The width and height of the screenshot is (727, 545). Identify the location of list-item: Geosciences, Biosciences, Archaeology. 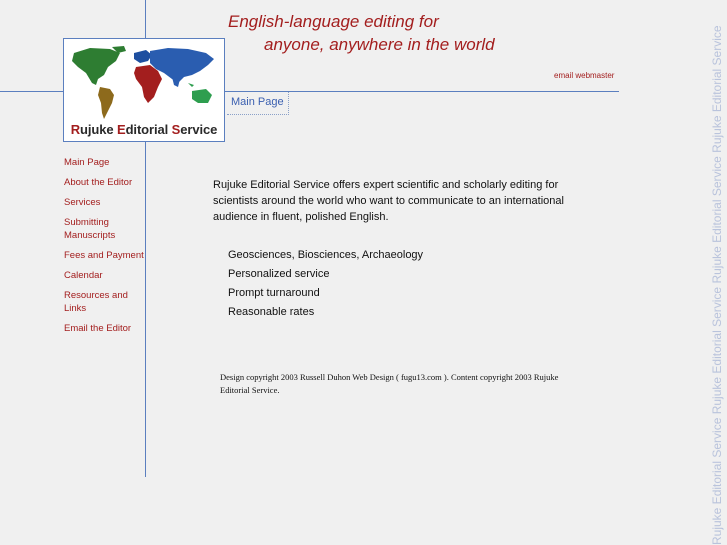
(326, 255).